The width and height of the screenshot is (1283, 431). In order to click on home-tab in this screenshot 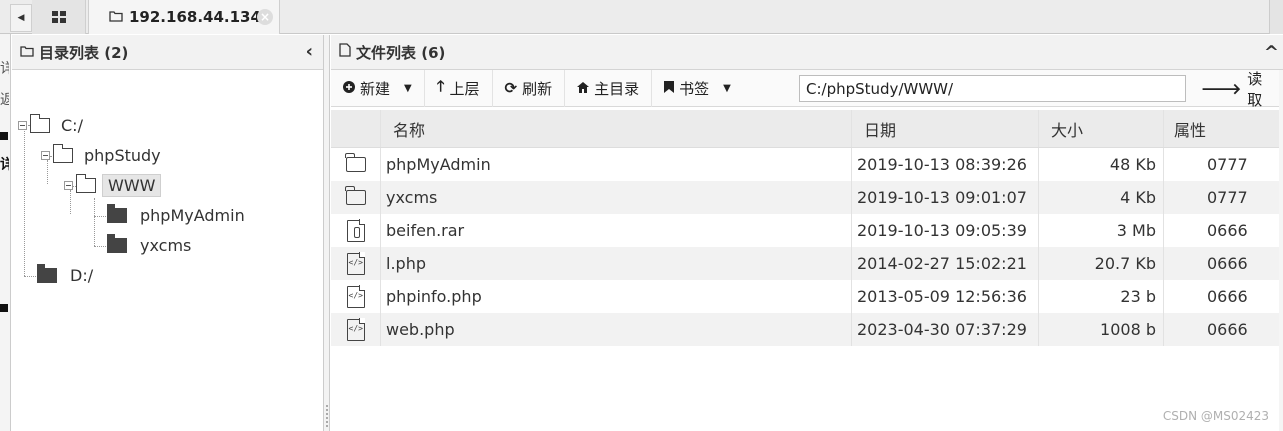, I will do `click(59, 17)`.